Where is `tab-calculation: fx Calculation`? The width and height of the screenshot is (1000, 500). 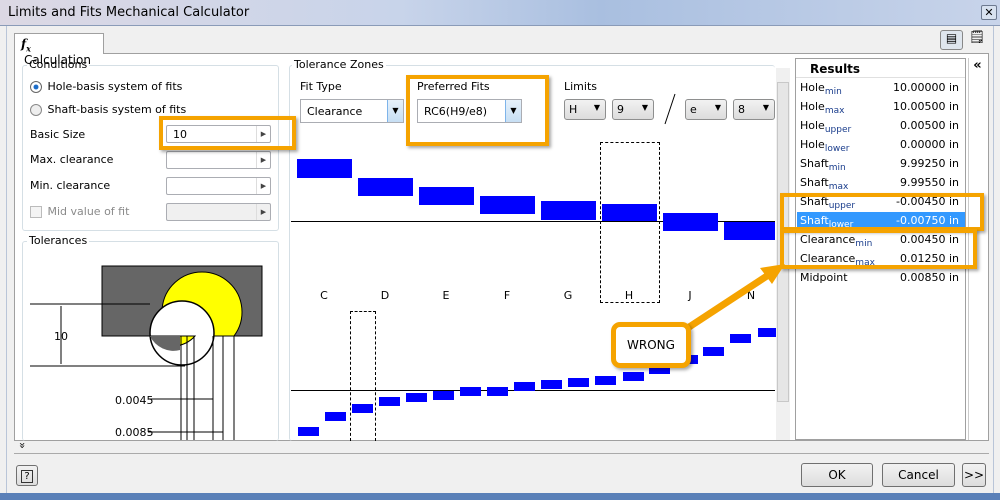 tab-calculation: fx Calculation is located at coordinates (59, 50).